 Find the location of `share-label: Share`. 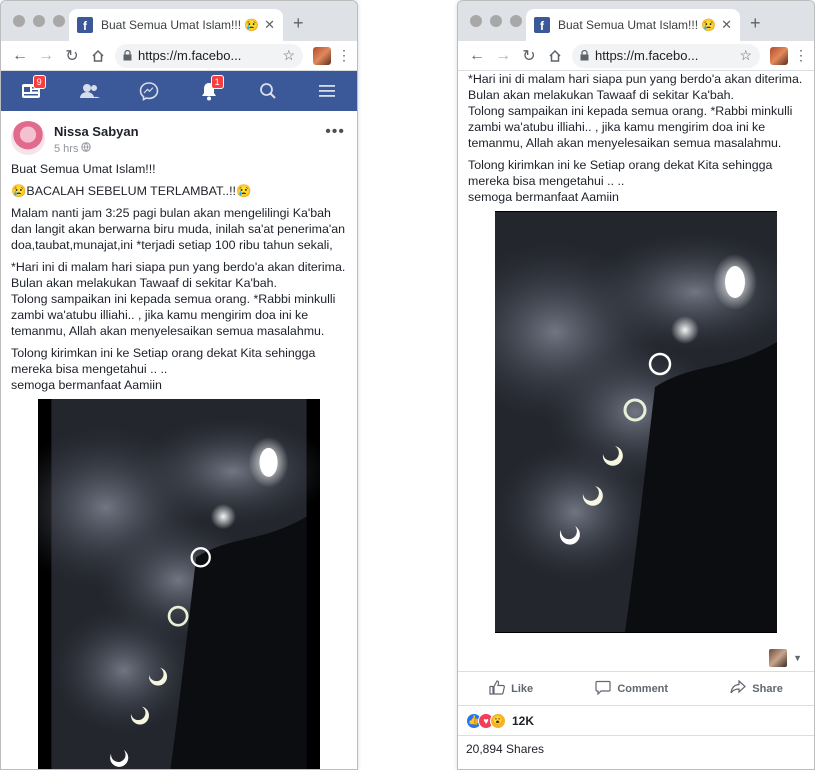

share-label: Share is located at coordinates (767, 688).